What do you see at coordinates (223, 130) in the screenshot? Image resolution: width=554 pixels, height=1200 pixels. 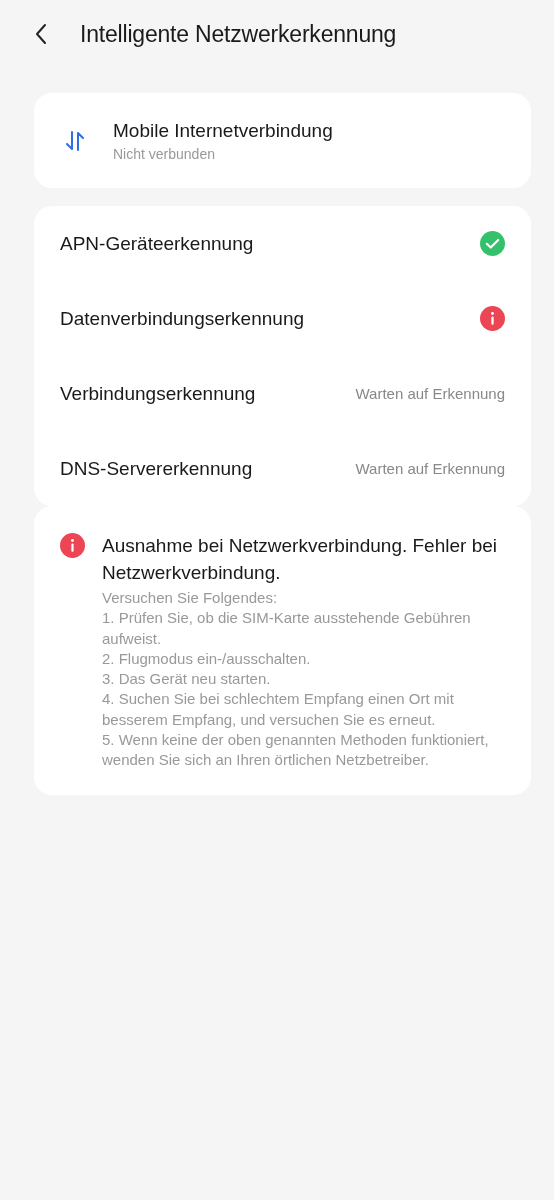 I see `connection-title: Mobile Internetverbindung` at bounding box center [223, 130].